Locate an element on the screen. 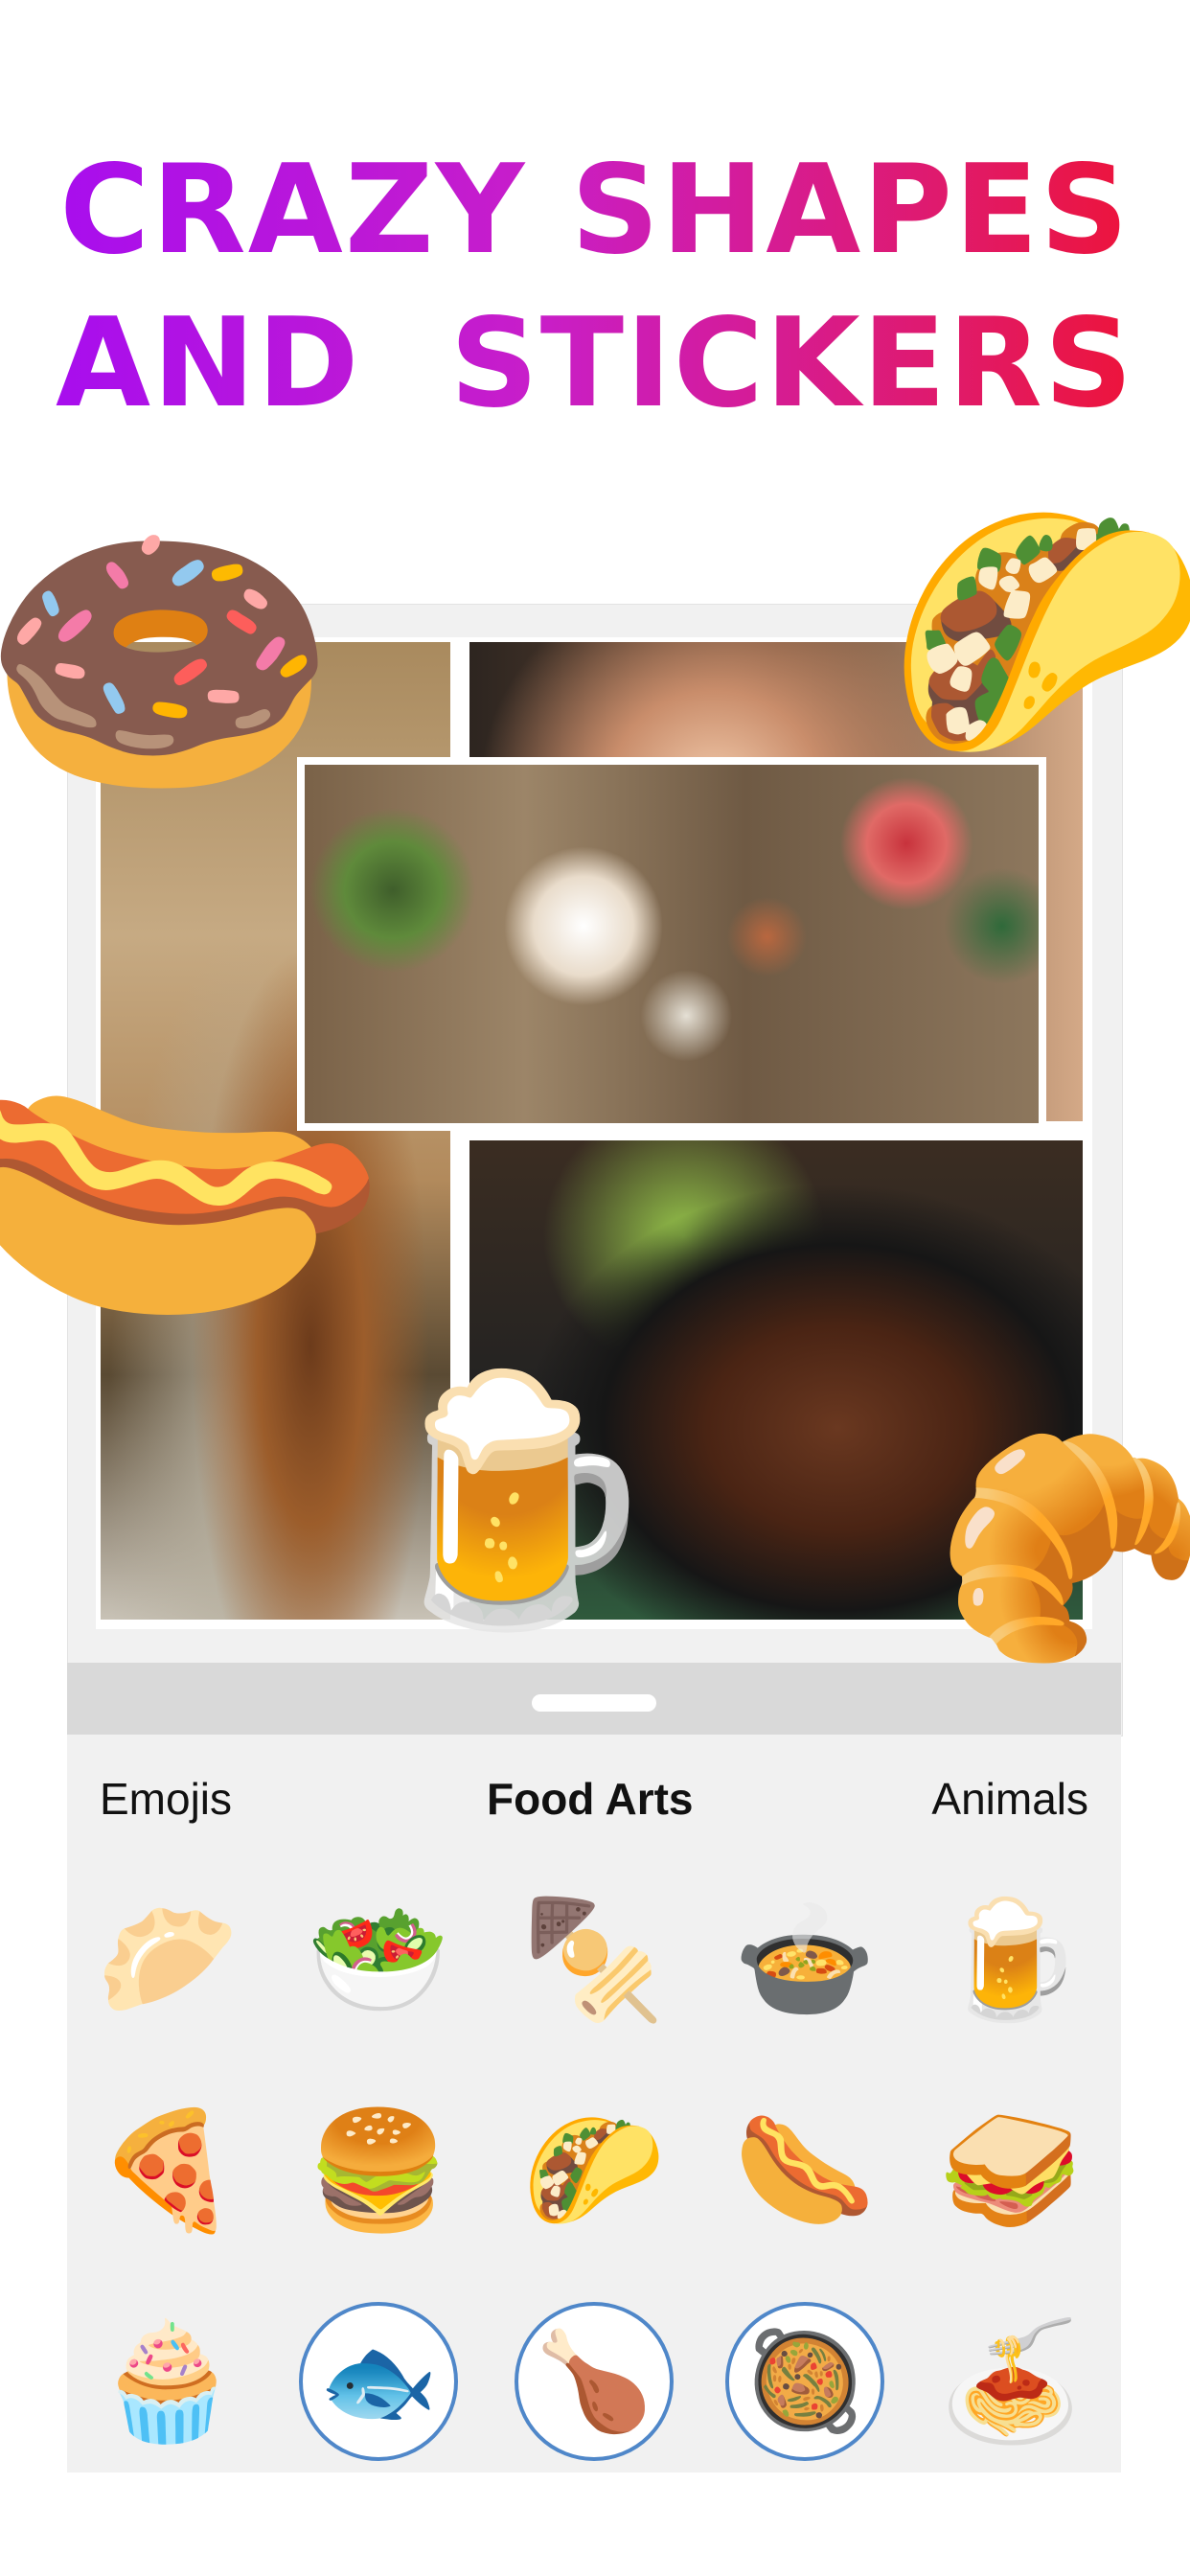 This screenshot has height=2576, width=1190. taco-sticker: 🌮 is located at coordinates (1038, 632).